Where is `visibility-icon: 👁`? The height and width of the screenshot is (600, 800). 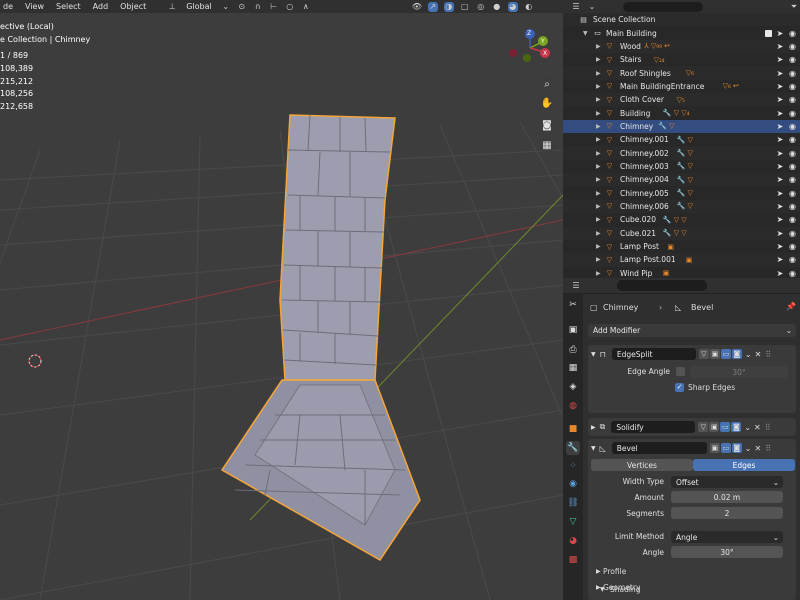 visibility-icon: 👁 is located at coordinates (417, 7).